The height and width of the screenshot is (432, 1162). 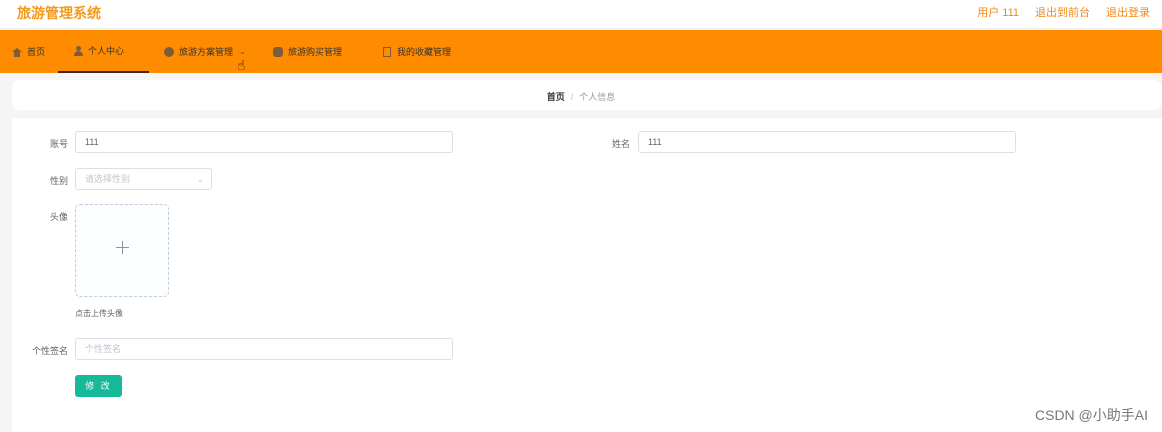 I want to click on nav-item-personal-center: 个人中心, so click(x=103, y=51).